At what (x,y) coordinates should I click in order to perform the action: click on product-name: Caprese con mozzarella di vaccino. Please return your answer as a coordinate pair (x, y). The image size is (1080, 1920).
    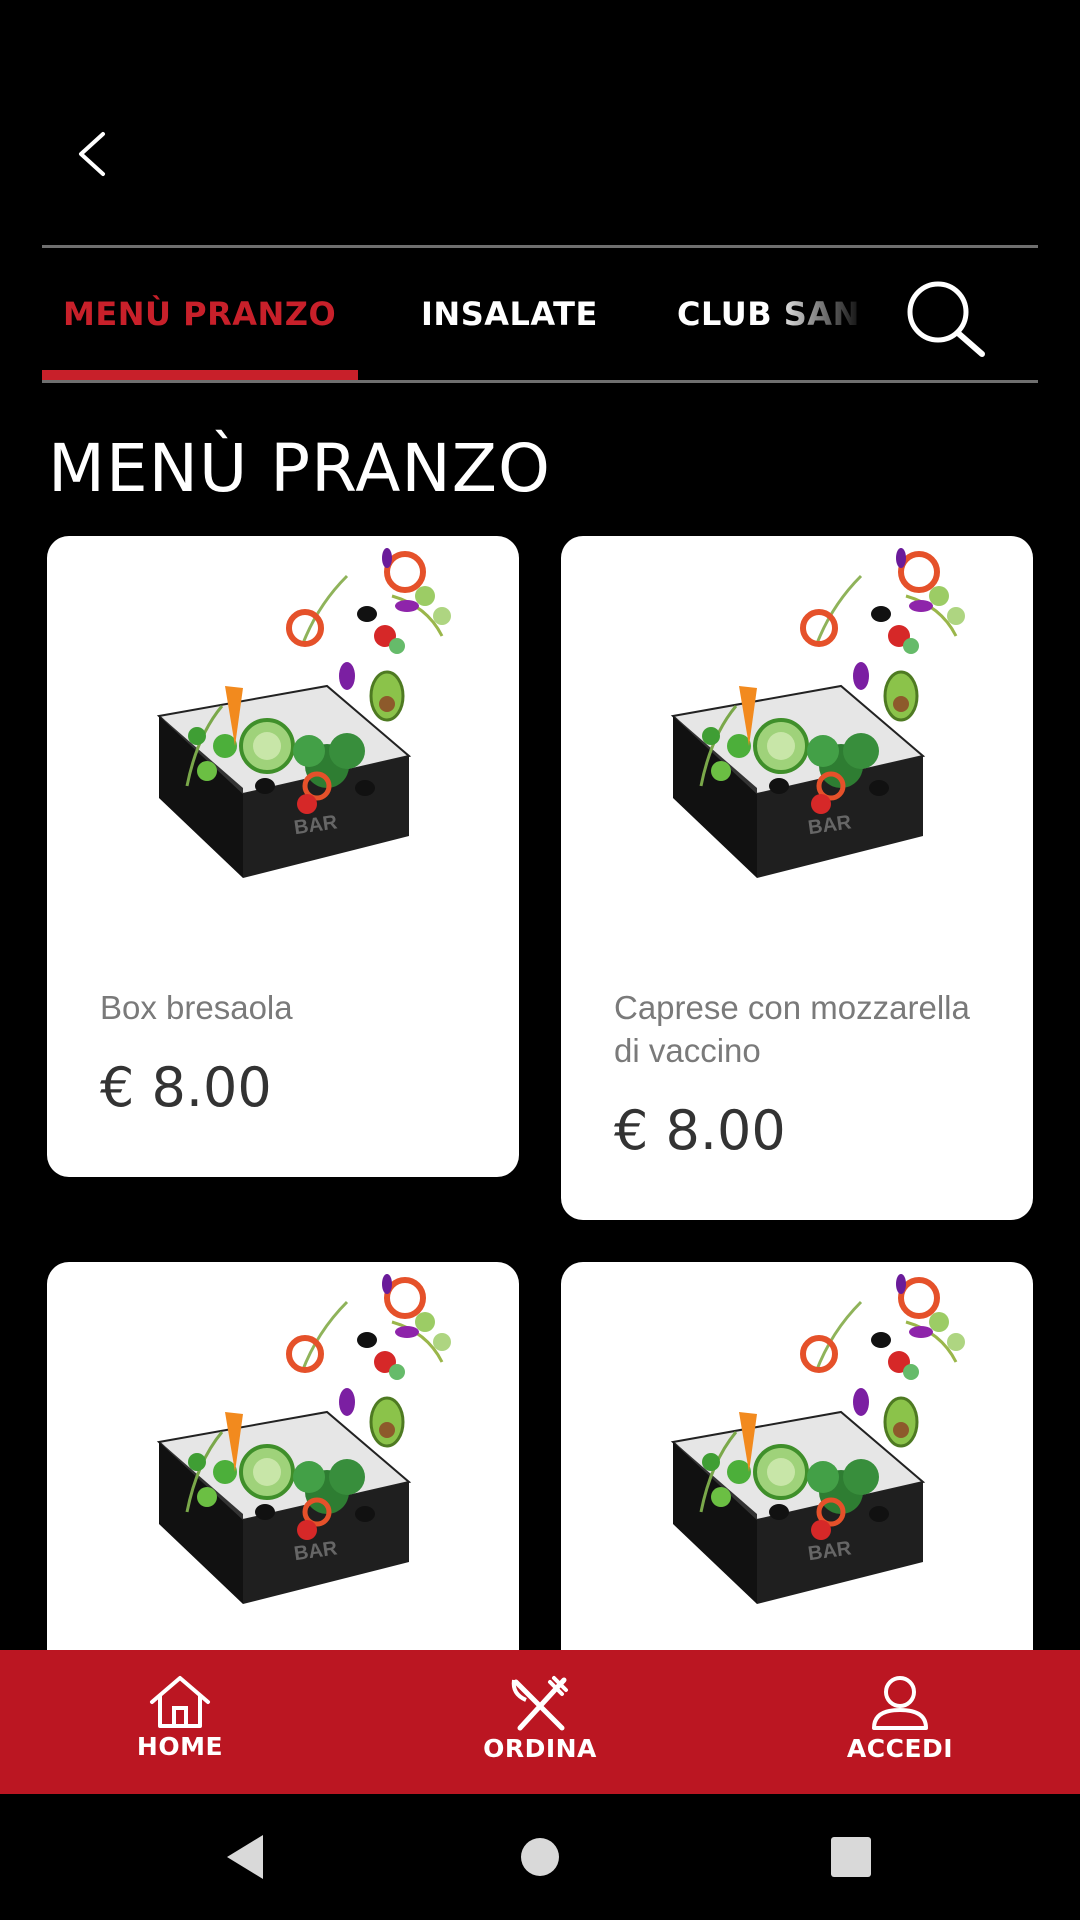
    Looking at the image, I should click on (792, 1029).